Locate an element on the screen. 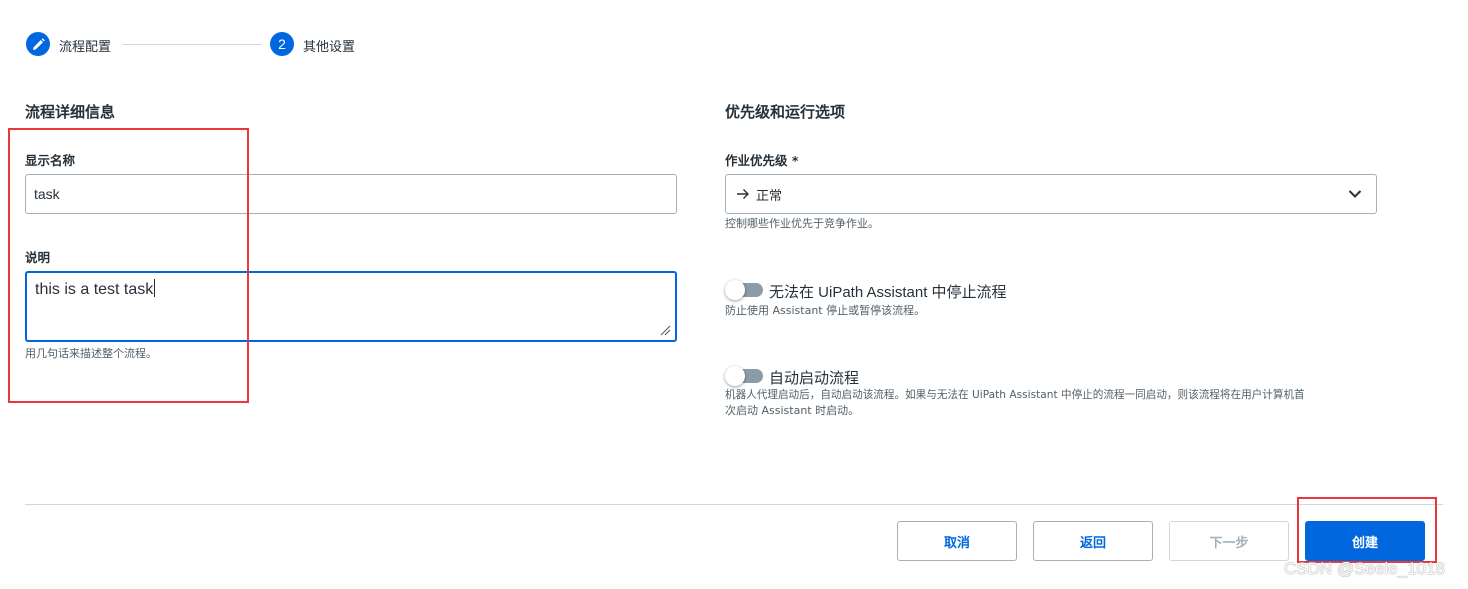 This screenshot has height=589, width=1468. job-priority-select: 正常 is located at coordinates (1051, 194).